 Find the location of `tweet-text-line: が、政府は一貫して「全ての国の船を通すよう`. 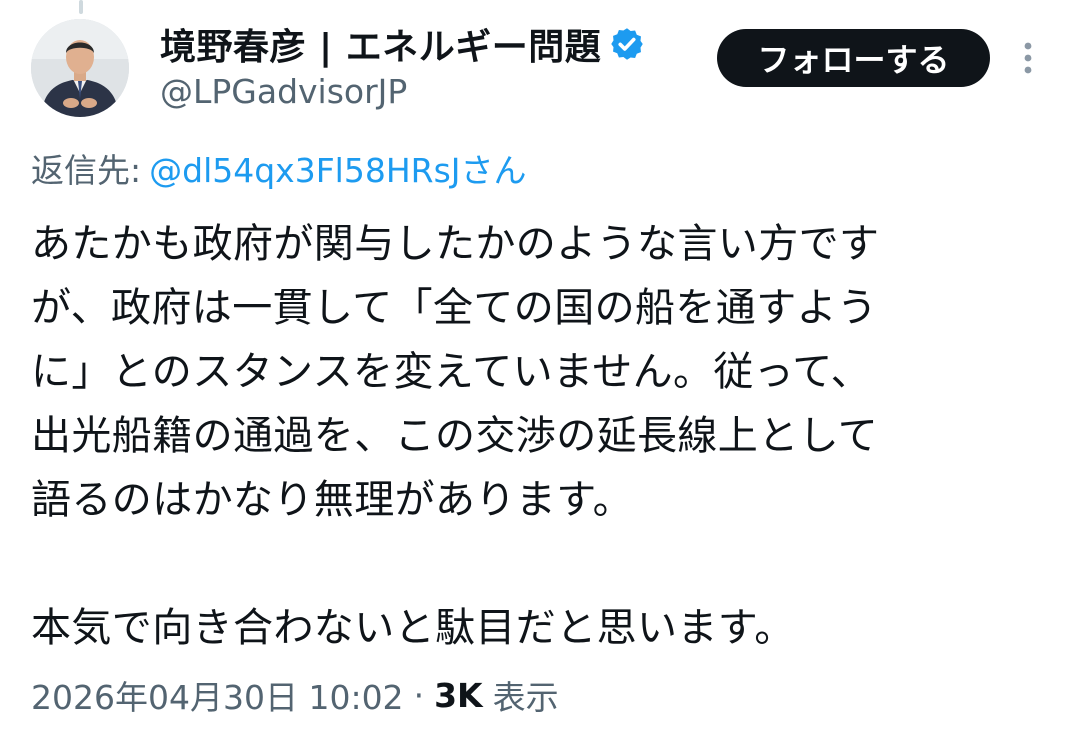

tweet-text-line: が、政府は一貫して「全ての国の船を通すよう is located at coordinates (454, 308).